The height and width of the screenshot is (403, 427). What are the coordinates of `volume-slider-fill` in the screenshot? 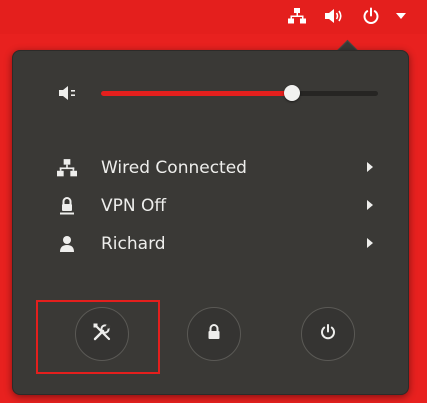 It's located at (197, 93).